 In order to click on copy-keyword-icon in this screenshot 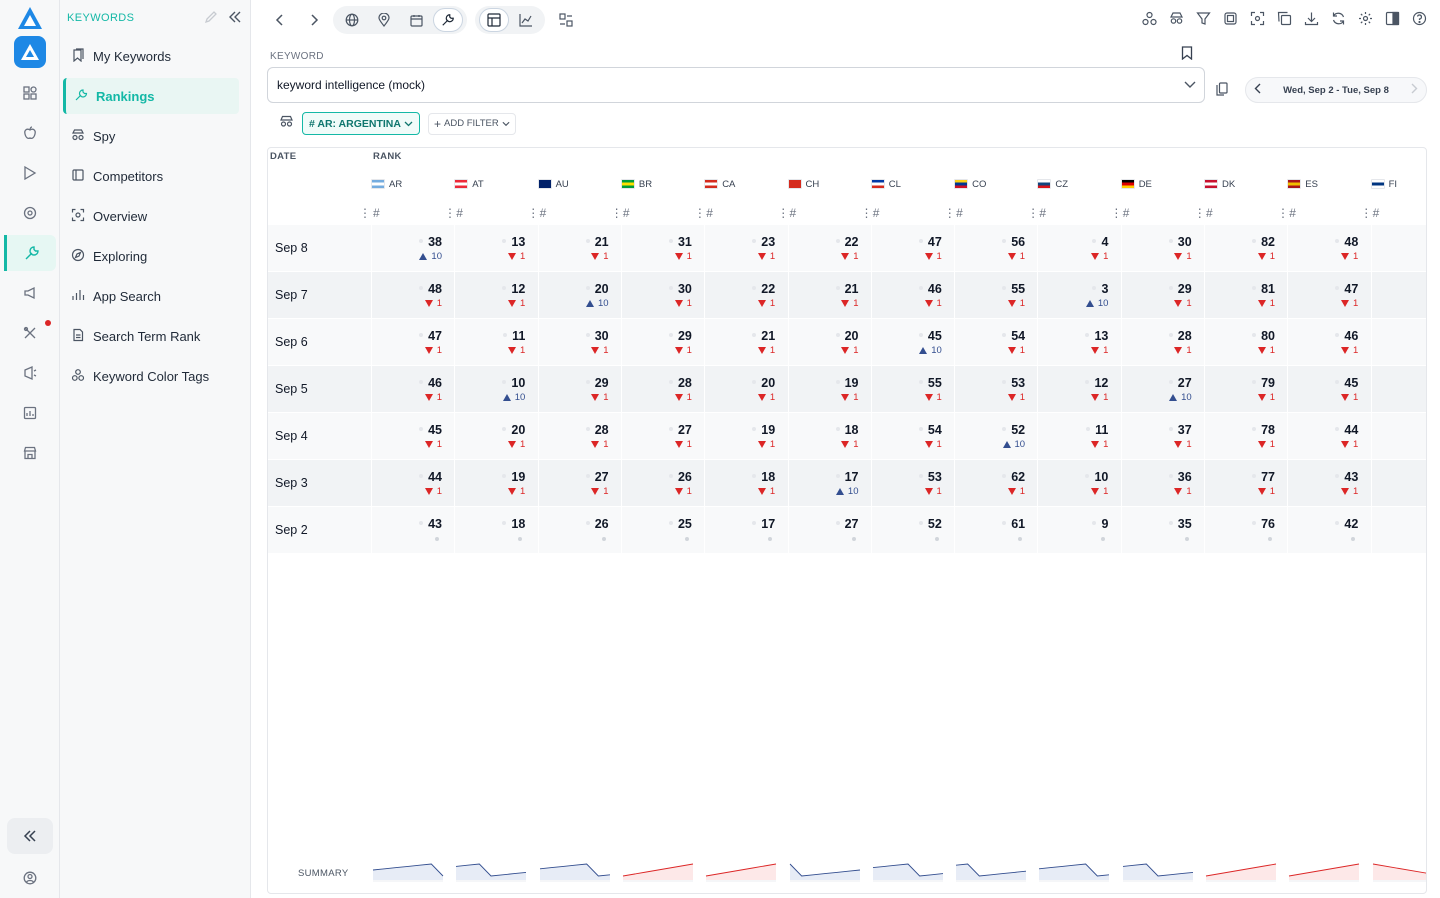, I will do `click(1222, 91)`.